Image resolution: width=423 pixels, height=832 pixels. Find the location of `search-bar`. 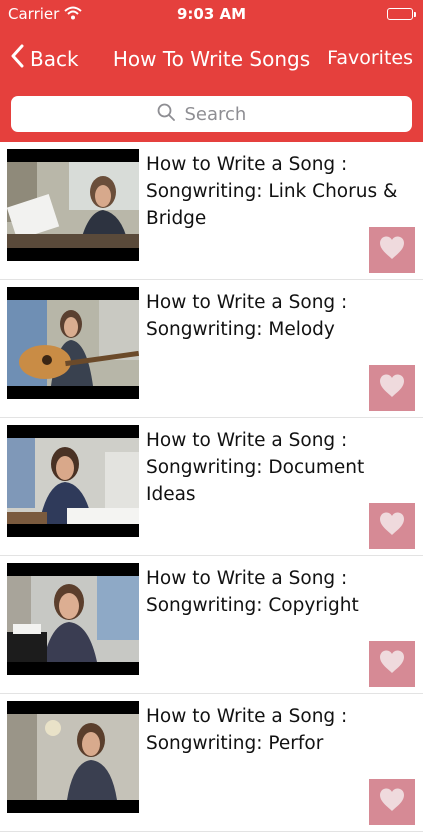

search-bar is located at coordinates (211, 116).